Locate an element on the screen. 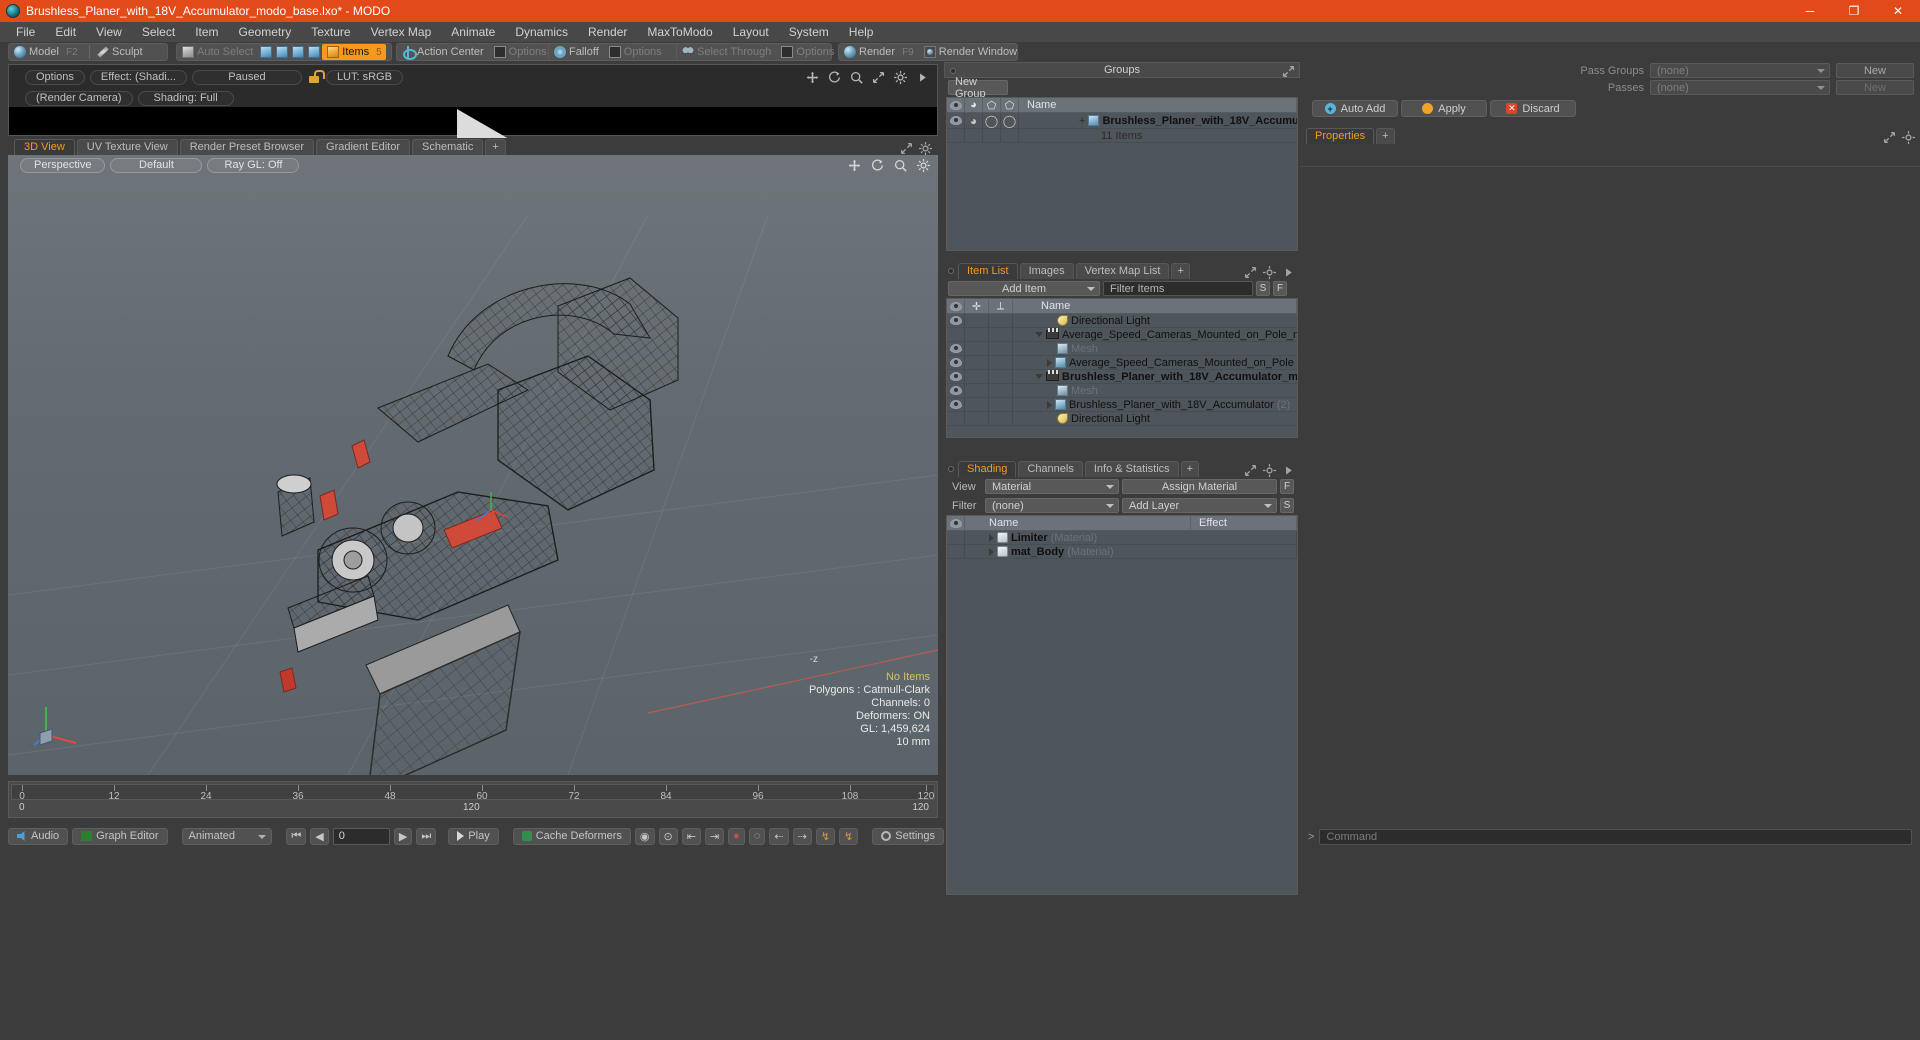 This screenshot has height=1040, width=1920. filter-items-input: Filter Items is located at coordinates (1178, 288).